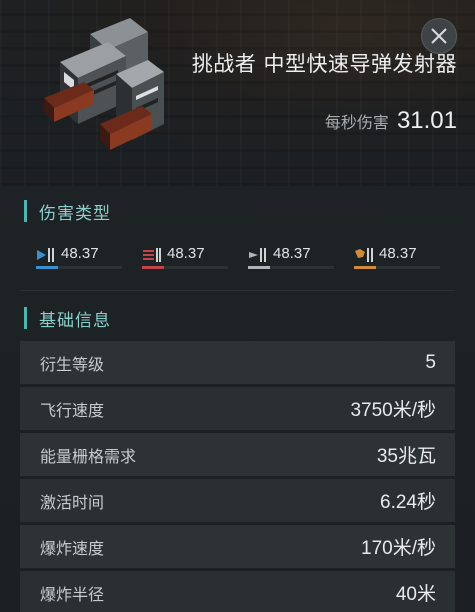 This screenshot has height=612, width=475. Describe the element at coordinates (152, 255) in the screenshot. I see `thermal-damage-icon` at that location.